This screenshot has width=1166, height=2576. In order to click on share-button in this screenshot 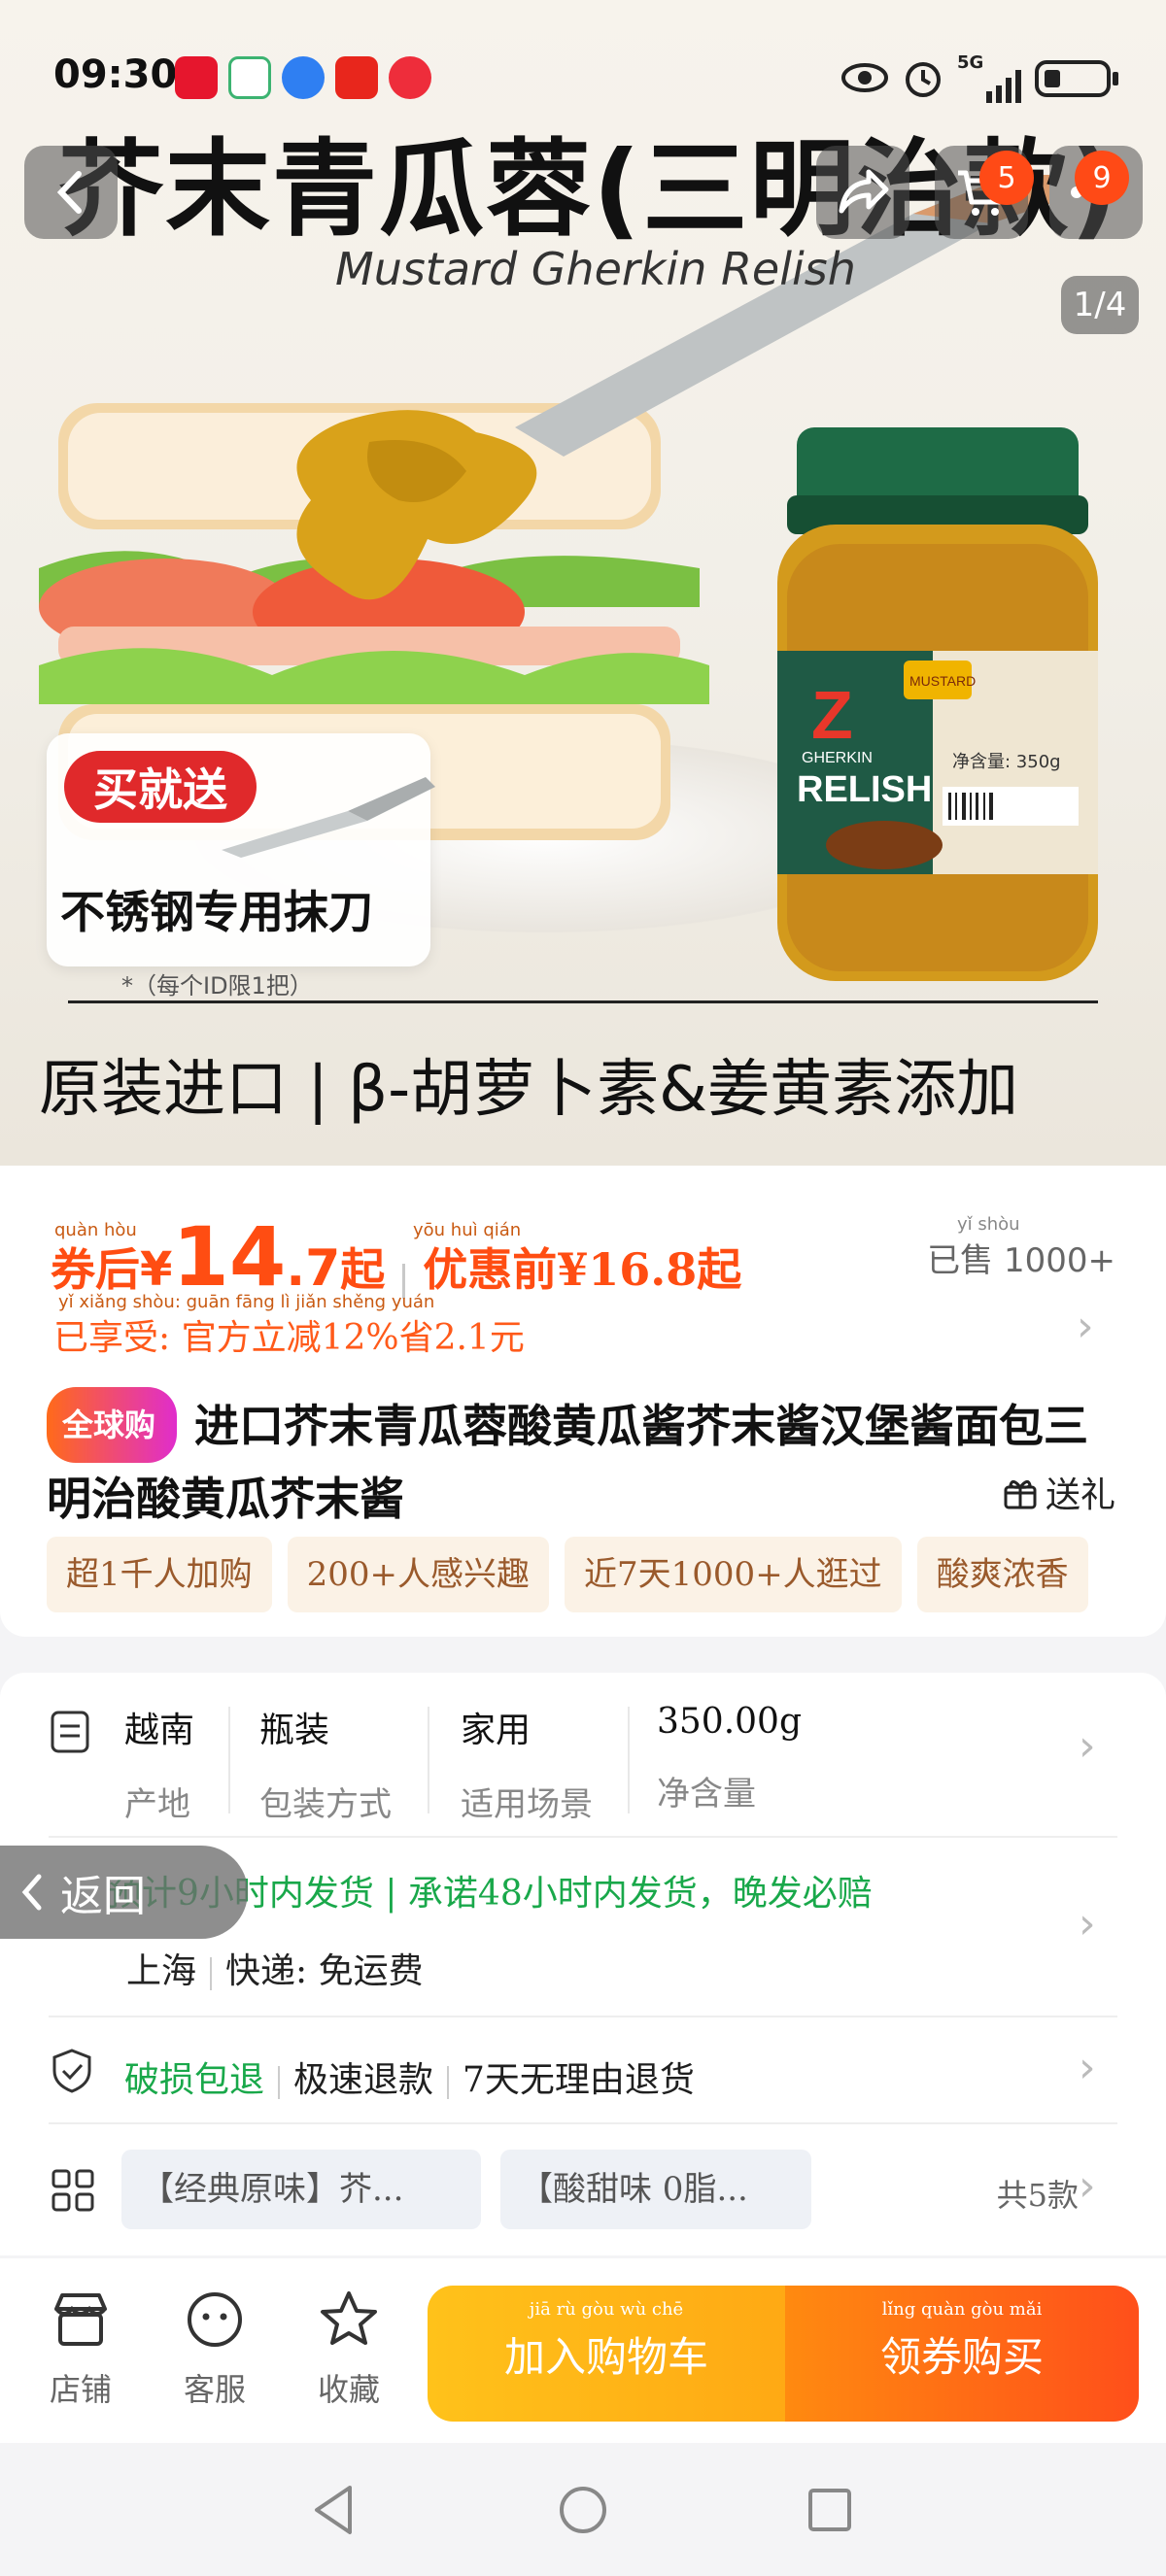, I will do `click(862, 192)`.